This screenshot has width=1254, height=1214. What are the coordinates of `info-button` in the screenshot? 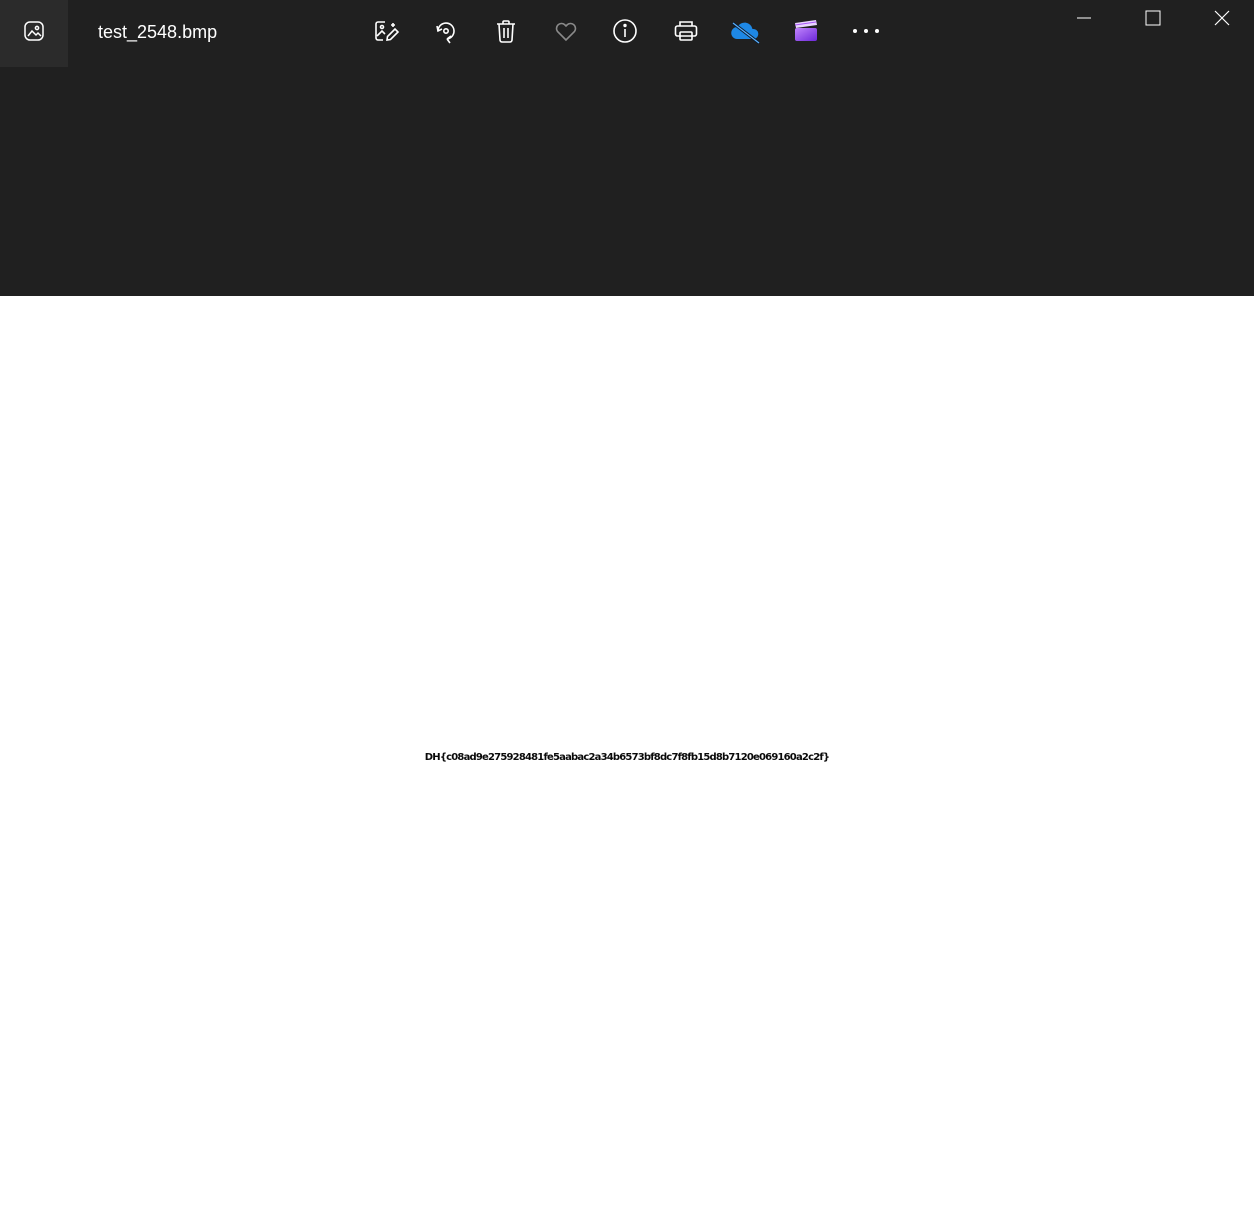 It's located at (625, 31).